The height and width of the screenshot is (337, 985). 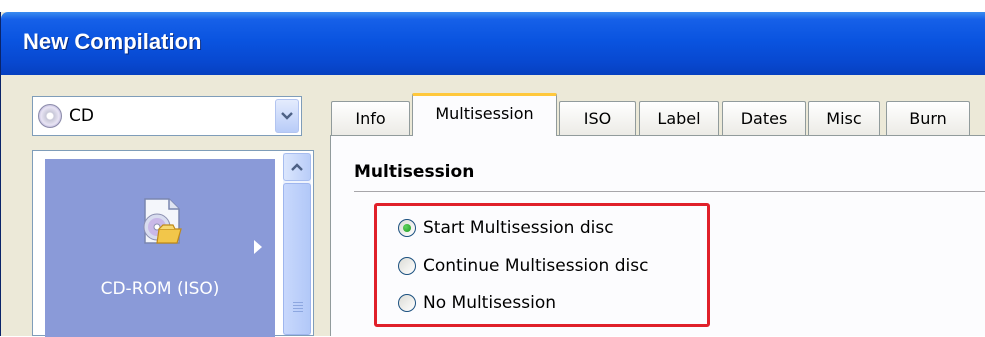 What do you see at coordinates (160, 289) in the screenshot?
I see `list-item-label: CD-ROM (ISO)` at bounding box center [160, 289].